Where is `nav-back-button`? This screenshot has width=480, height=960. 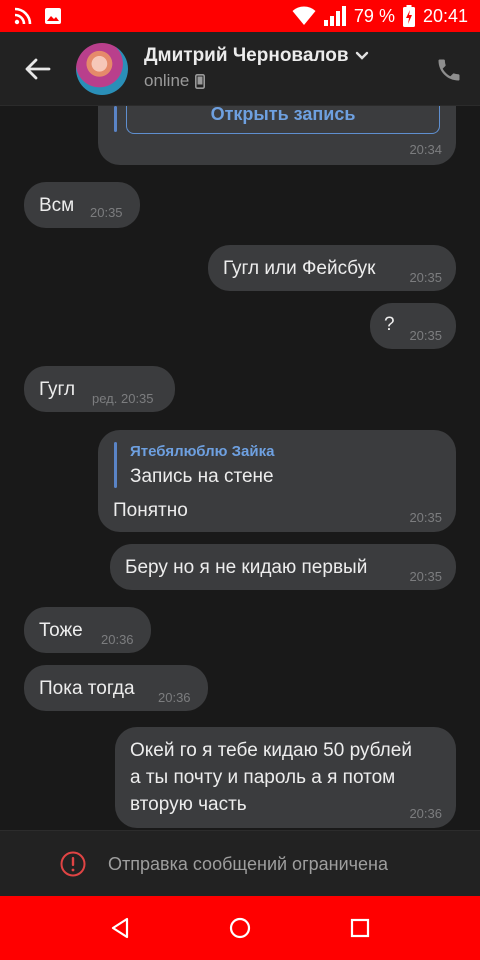 nav-back-button is located at coordinates (120, 928).